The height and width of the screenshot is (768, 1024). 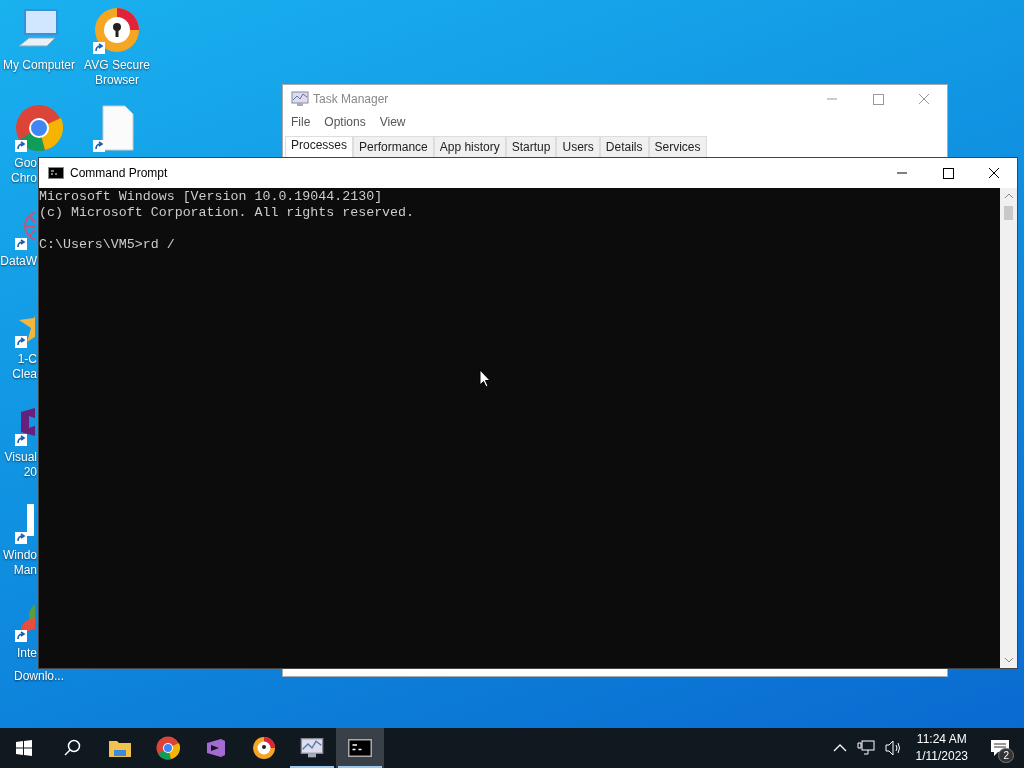 I want to click on chevron-up-icon, so click(x=839, y=748).